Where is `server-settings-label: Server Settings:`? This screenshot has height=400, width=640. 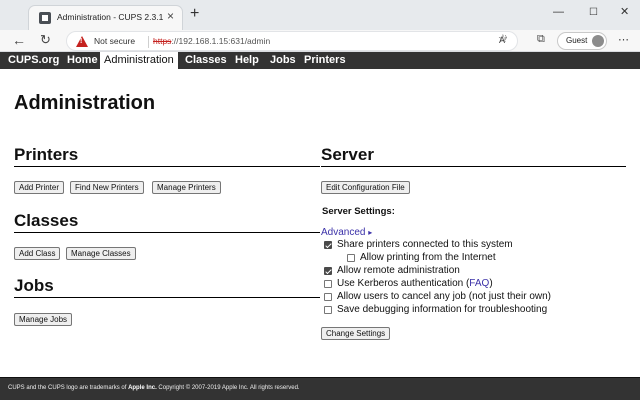 server-settings-label: Server Settings: is located at coordinates (358, 211).